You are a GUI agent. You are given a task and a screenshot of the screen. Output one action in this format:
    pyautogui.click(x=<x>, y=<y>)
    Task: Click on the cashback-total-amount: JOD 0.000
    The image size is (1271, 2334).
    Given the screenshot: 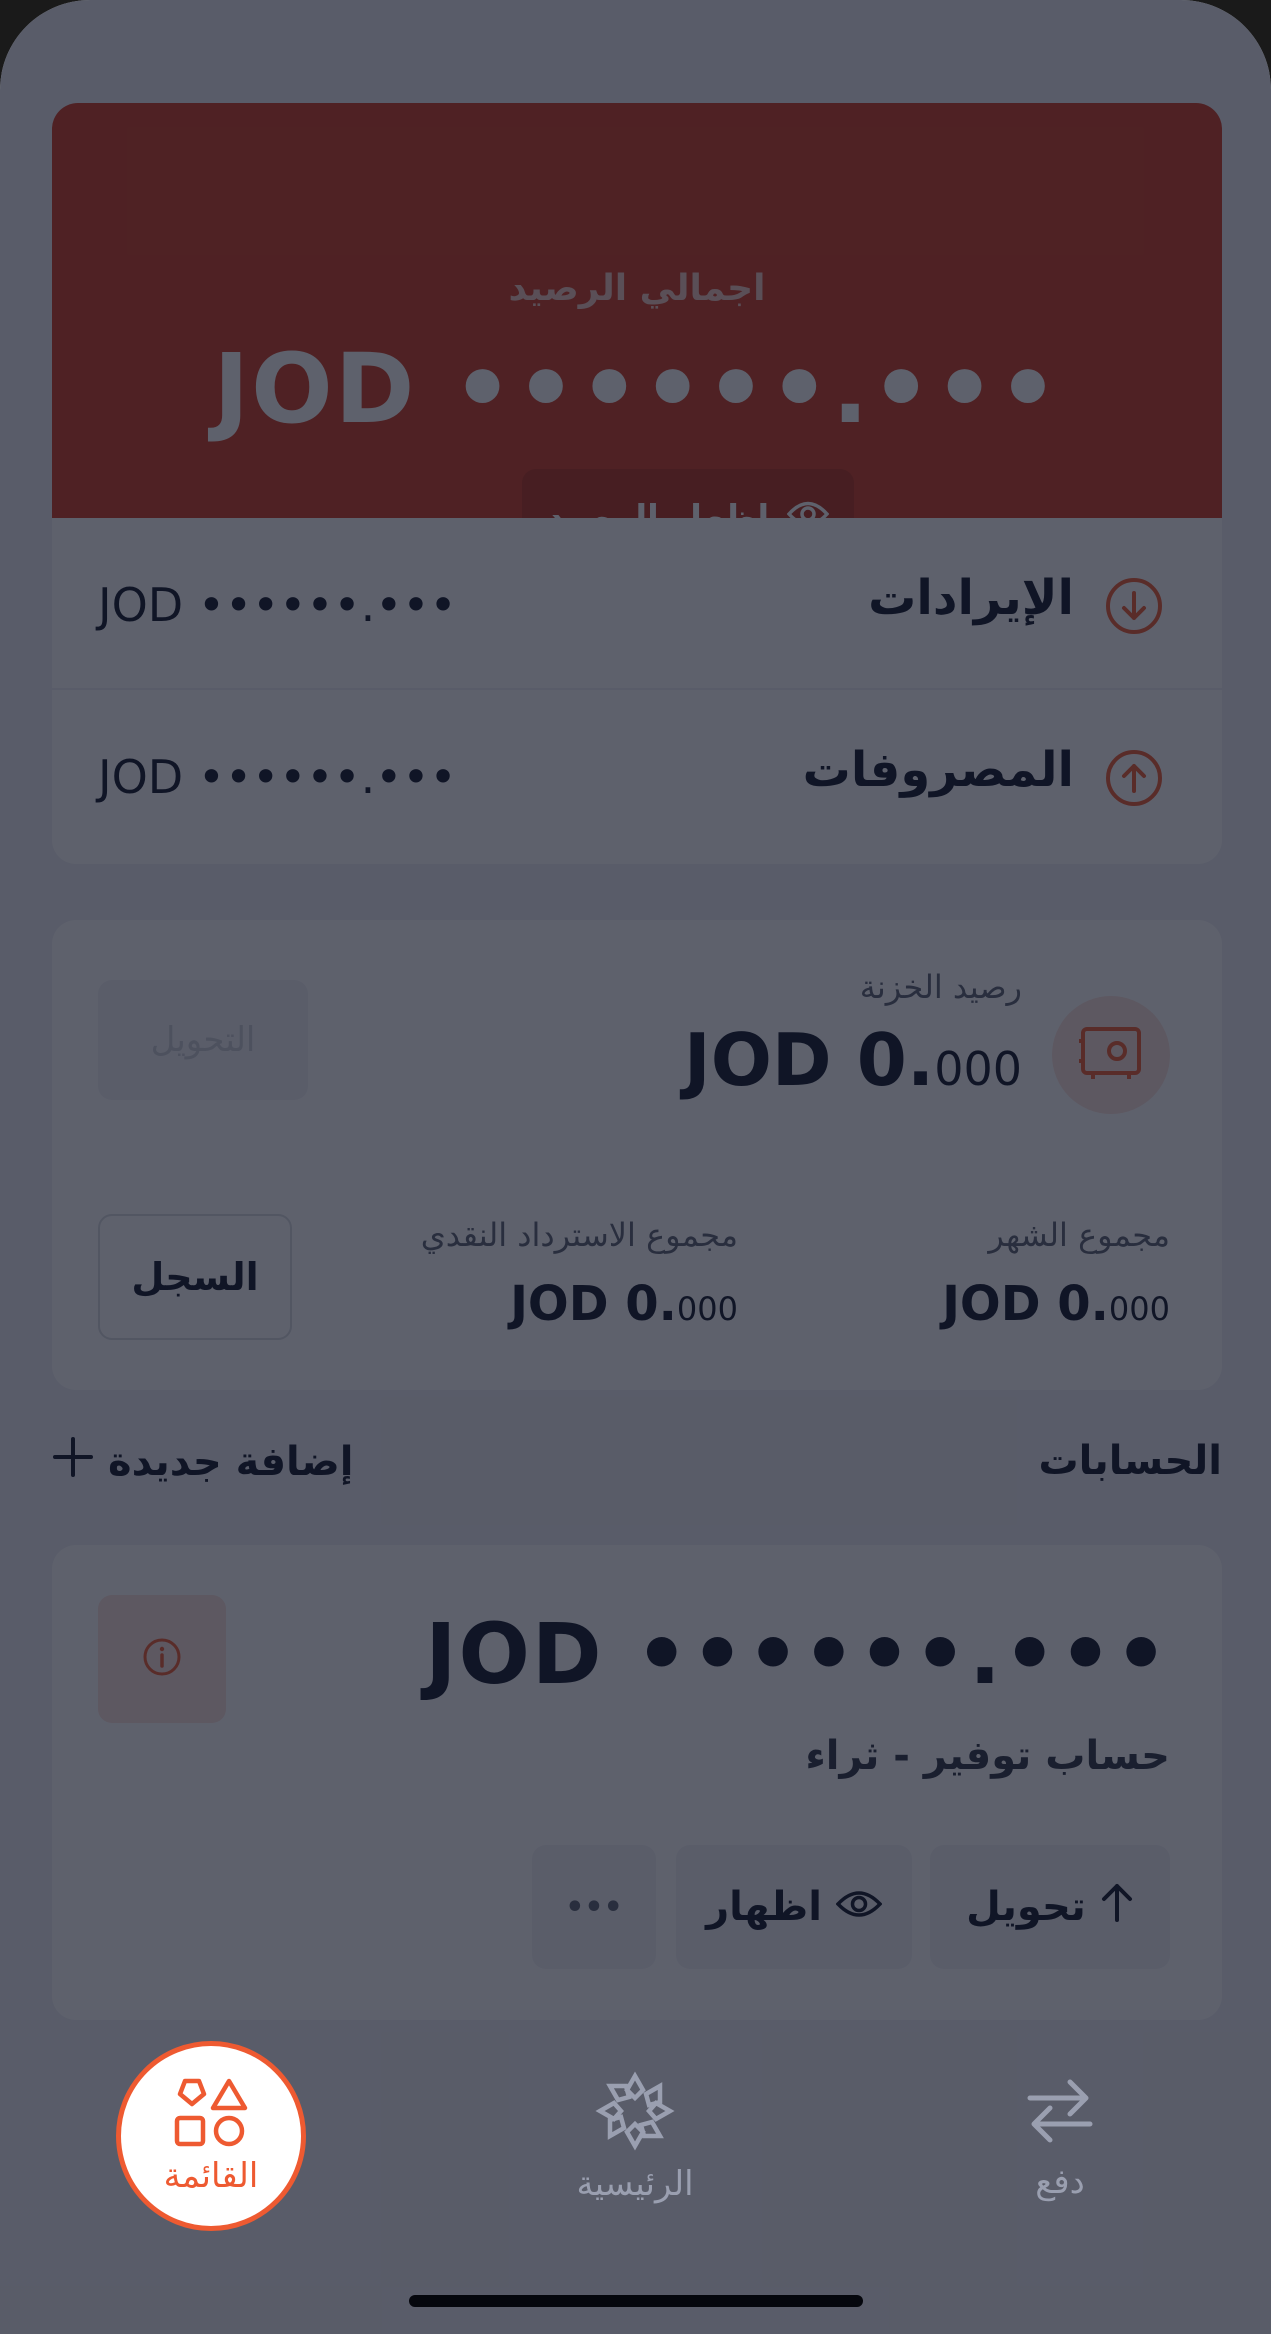 What is the action you would take?
    pyautogui.click(x=624, y=1304)
    